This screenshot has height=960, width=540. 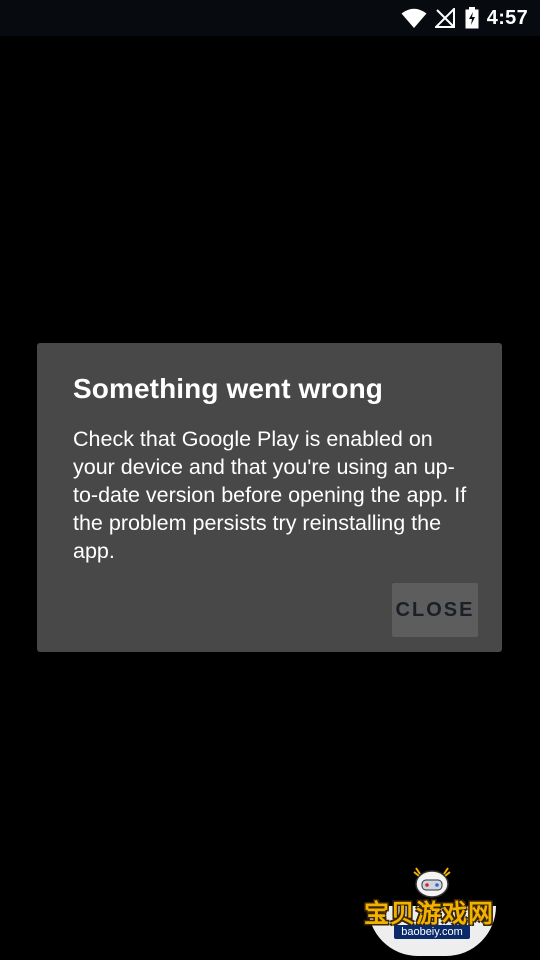 I want to click on dialog-title: Something went wrong, so click(x=228, y=388).